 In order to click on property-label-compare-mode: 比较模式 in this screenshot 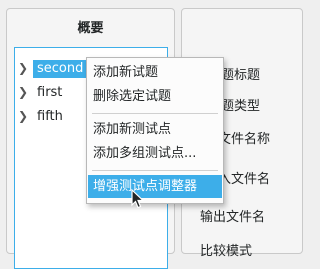, I will do `click(226, 251)`.